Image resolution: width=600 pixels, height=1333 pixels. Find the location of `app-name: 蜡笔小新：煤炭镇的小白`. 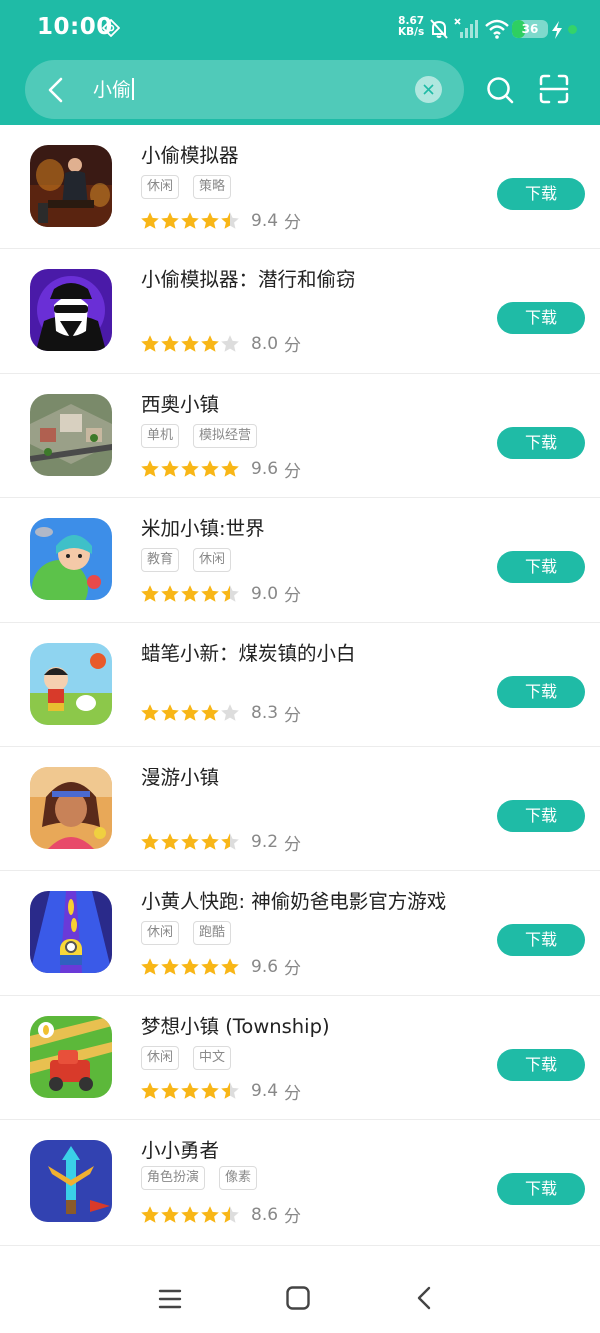

app-name: 蜡笔小新：煤炭镇的小白 is located at coordinates (248, 651).